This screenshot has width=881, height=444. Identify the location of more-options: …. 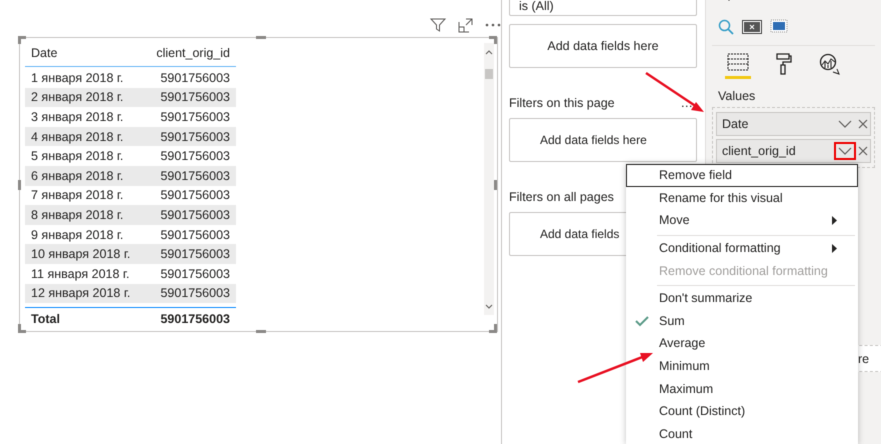
(686, 103).